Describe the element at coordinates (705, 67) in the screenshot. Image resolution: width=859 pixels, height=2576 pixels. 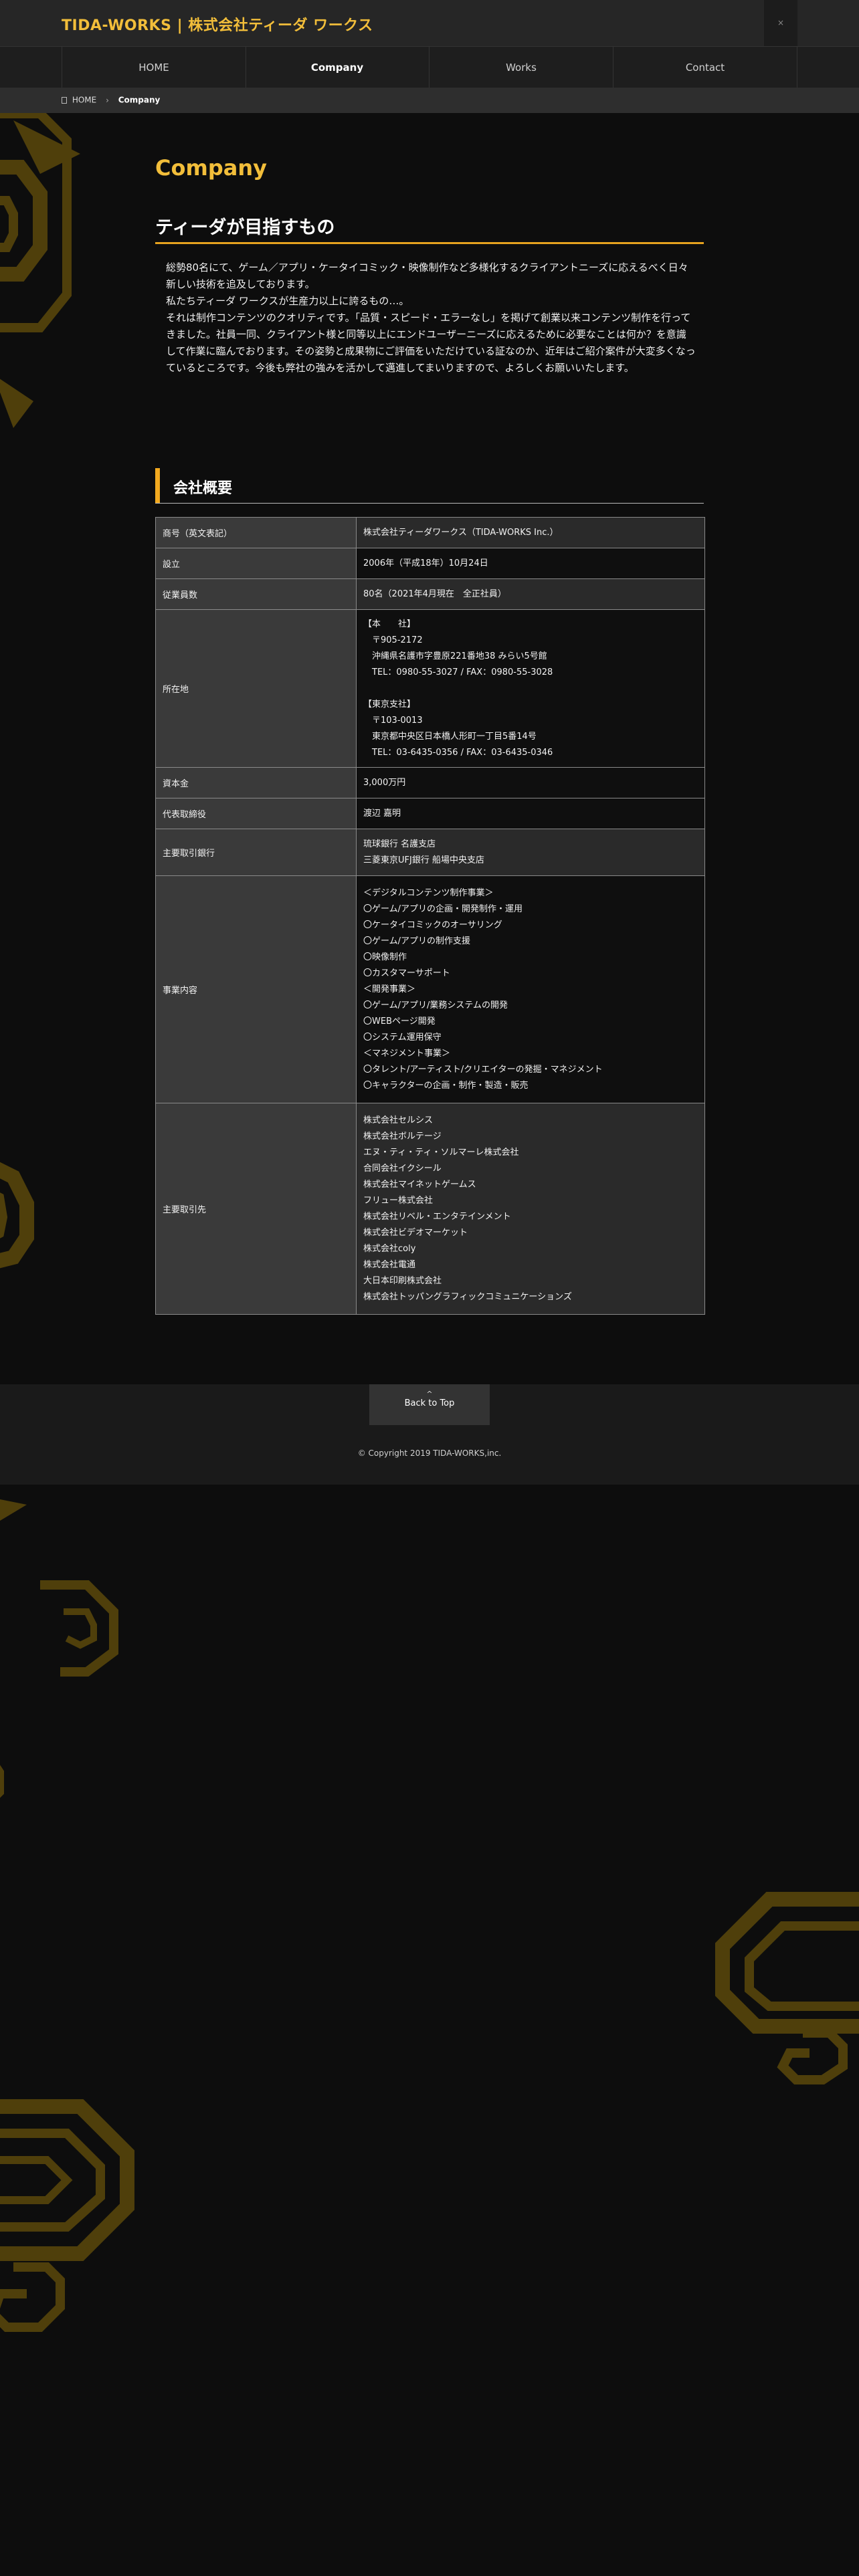
I see `nav-item-contact: Contact` at that location.